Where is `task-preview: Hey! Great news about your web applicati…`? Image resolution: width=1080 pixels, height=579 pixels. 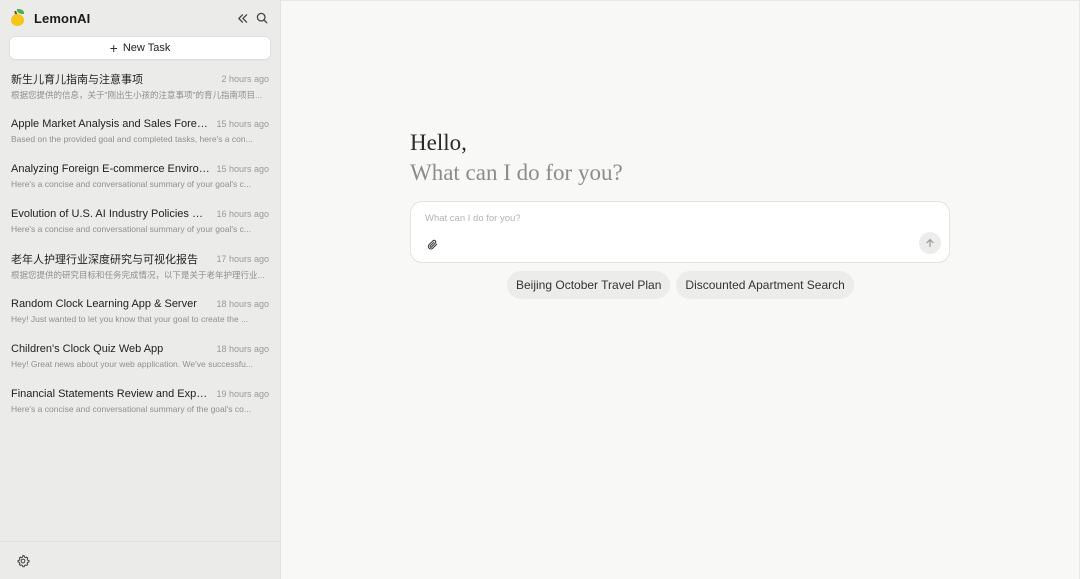 task-preview: Hey! Great news about your web applicati… is located at coordinates (132, 364).